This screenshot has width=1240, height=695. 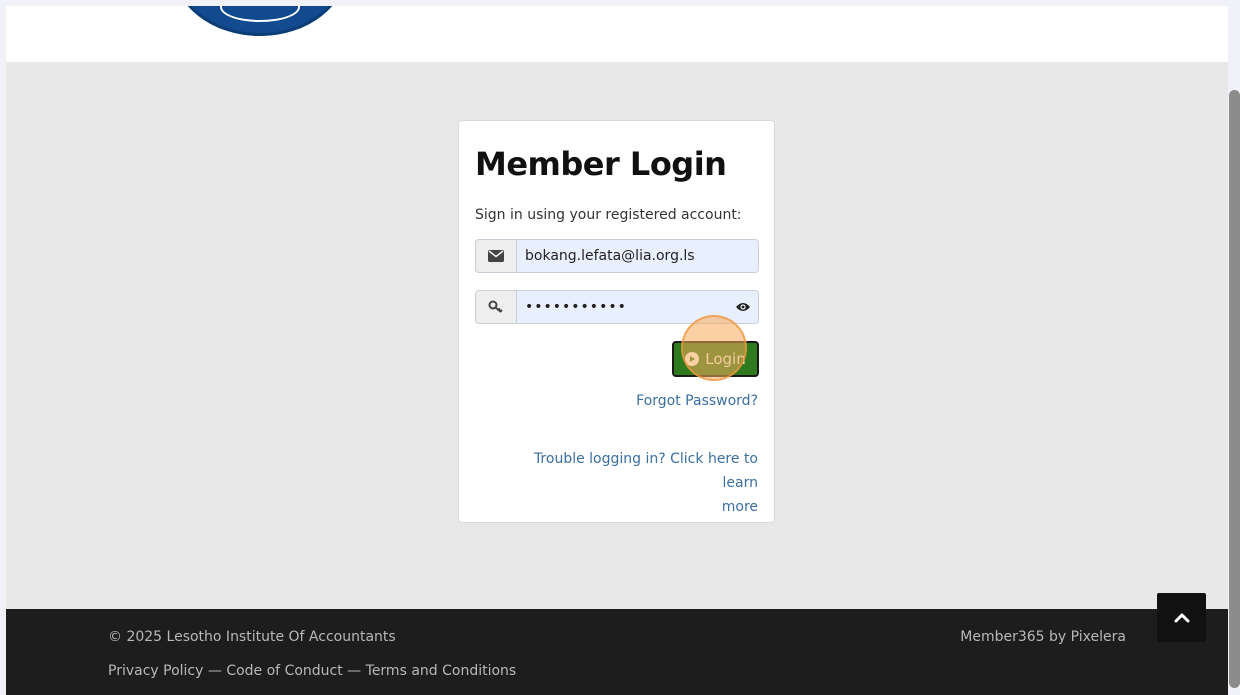 I want to click on footer-credit: Member365 by Pixelera, so click(x=1043, y=637).